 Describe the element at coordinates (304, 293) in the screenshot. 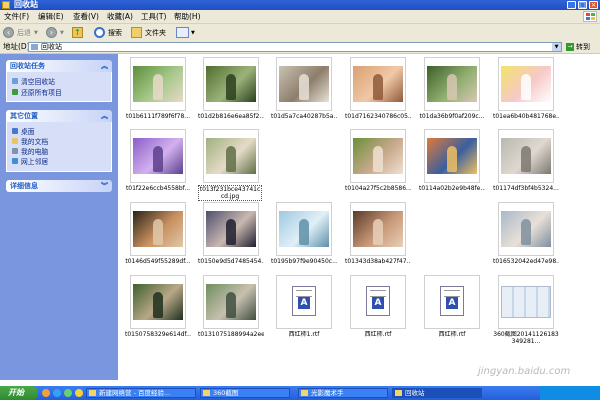

I see `document-lines` at that location.